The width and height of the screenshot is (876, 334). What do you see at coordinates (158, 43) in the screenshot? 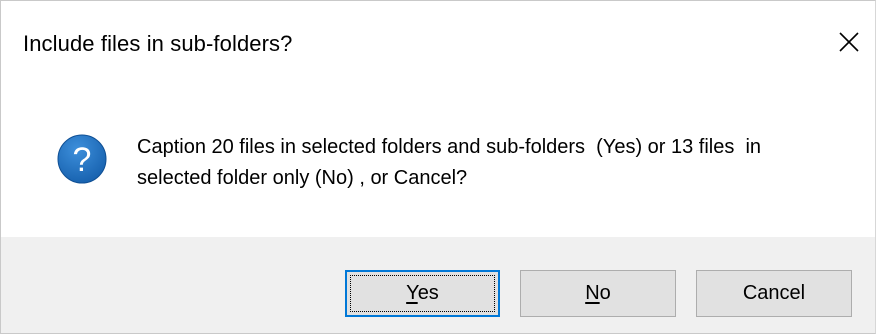
I see `dialog-title: Include files in sub-folders?` at bounding box center [158, 43].